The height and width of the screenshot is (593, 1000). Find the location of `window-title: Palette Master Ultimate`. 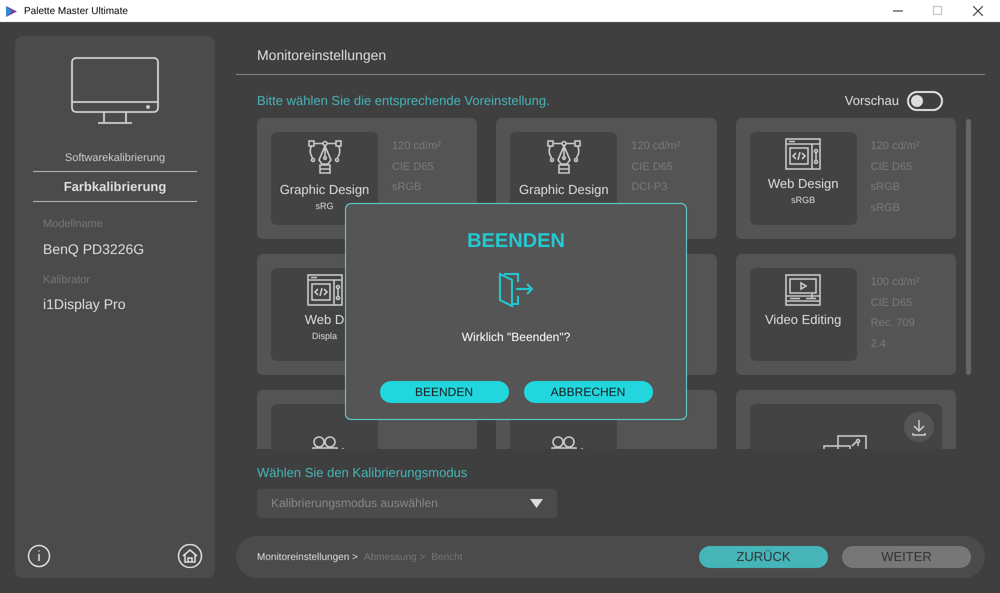

window-title: Palette Master Ultimate is located at coordinates (76, 11).